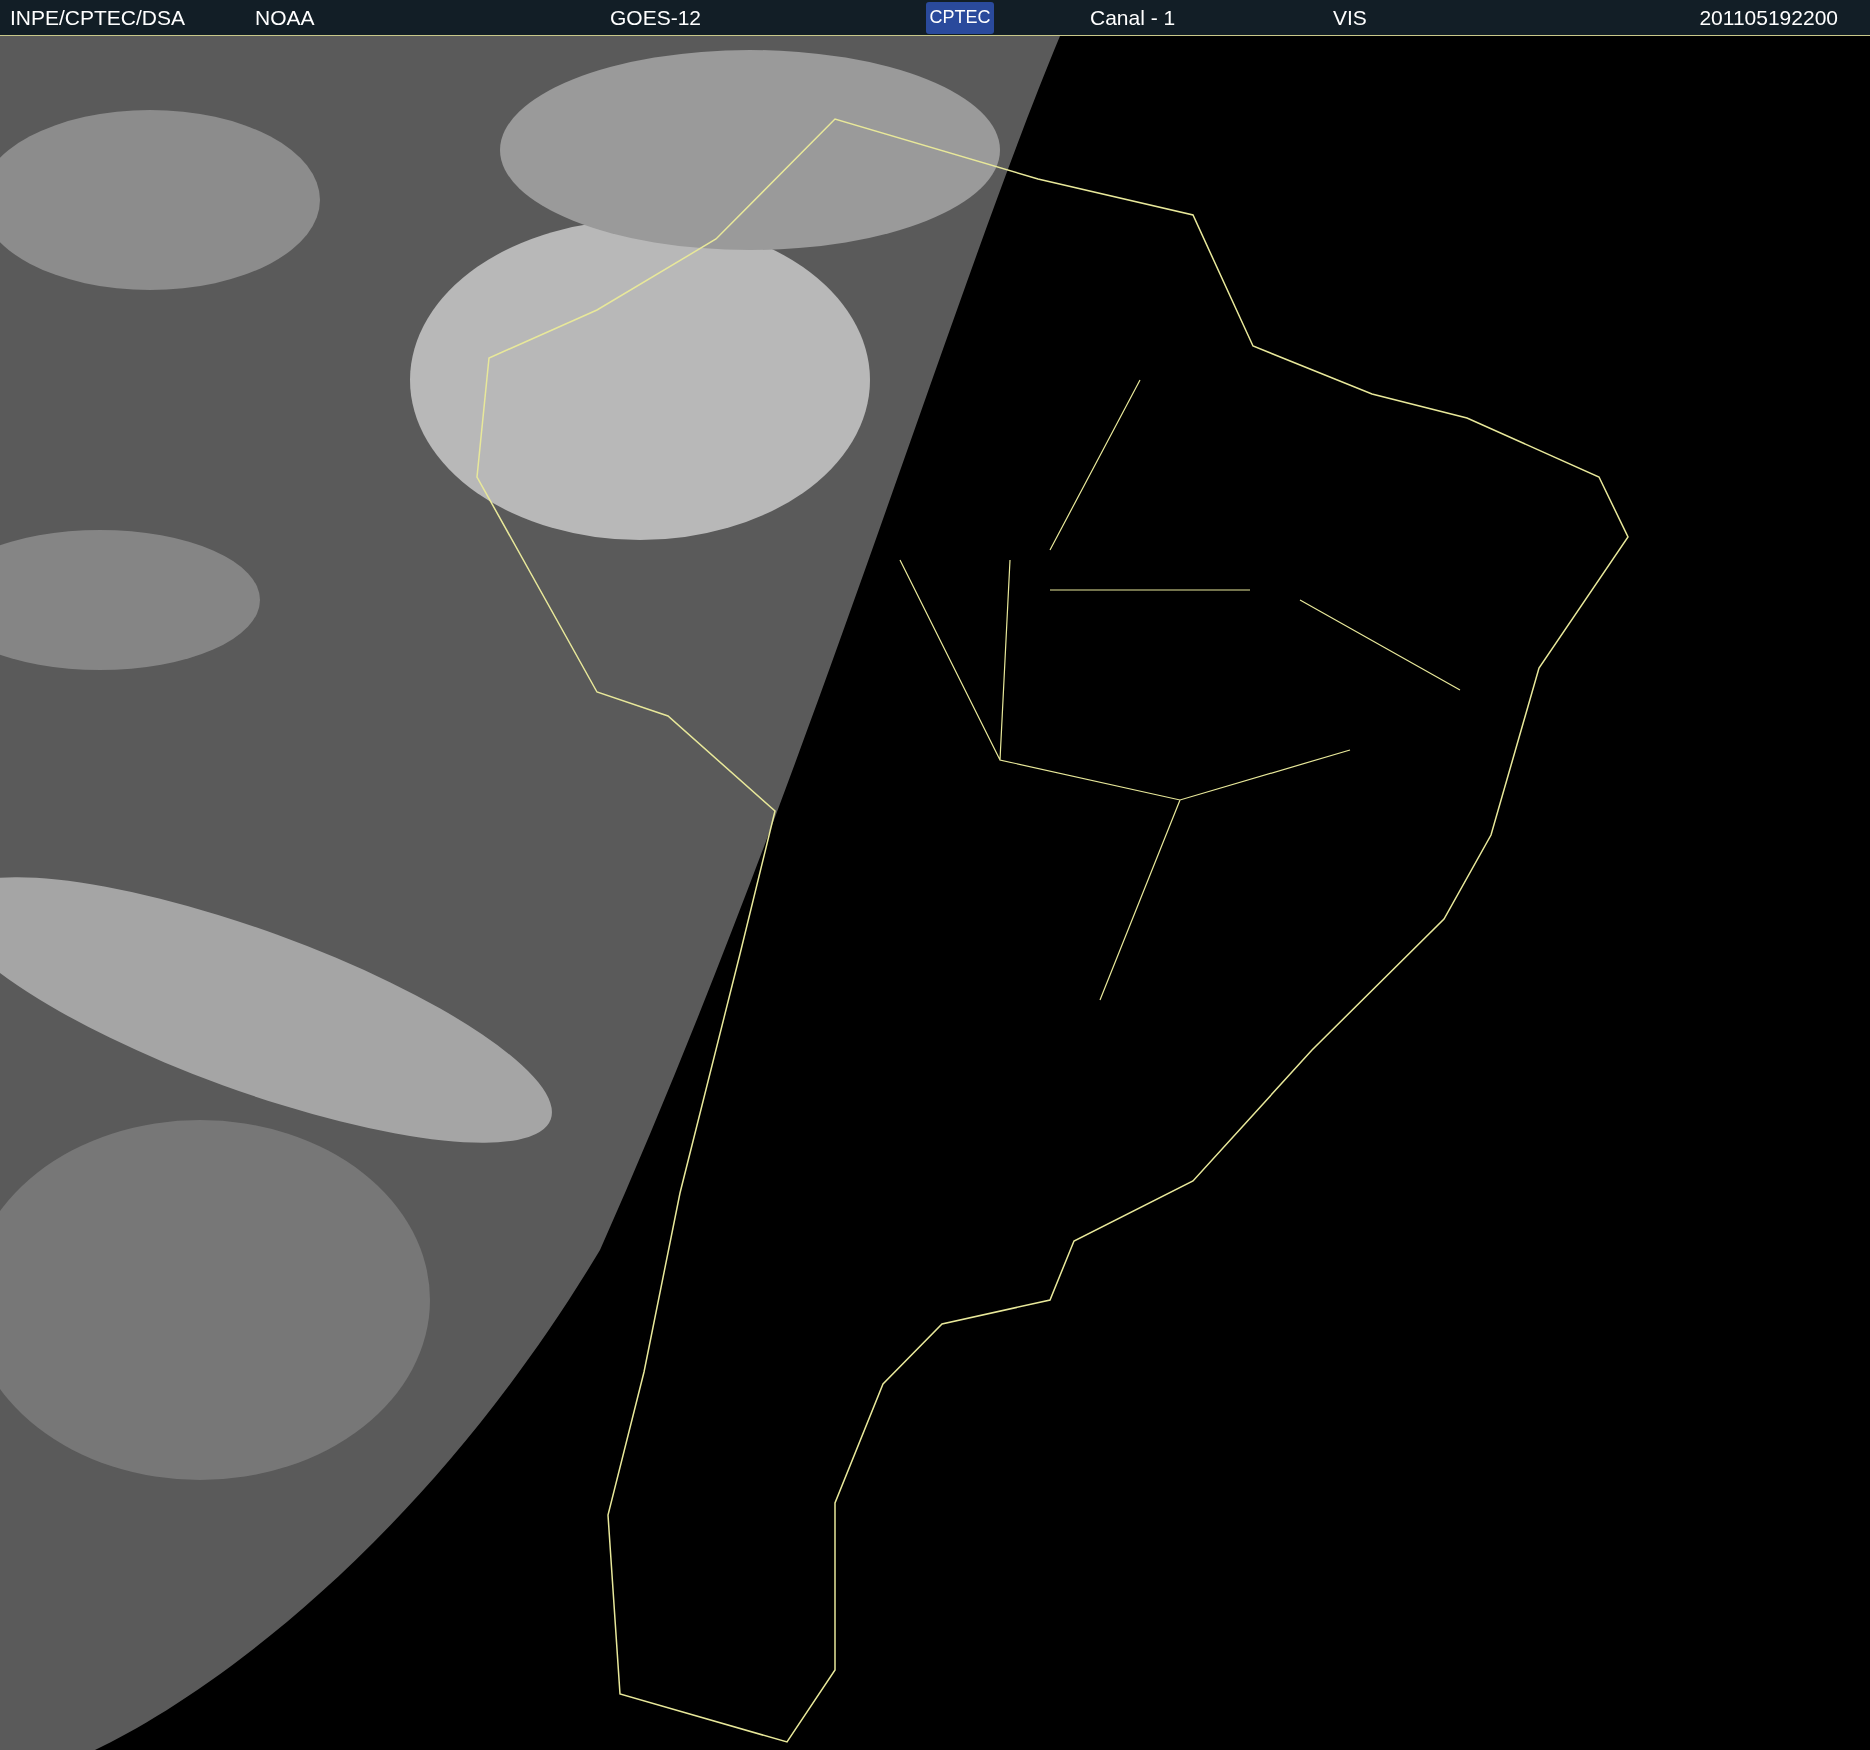 The image size is (1870, 1750). I want to click on logo-badge: CPTEC, so click(960, 17).